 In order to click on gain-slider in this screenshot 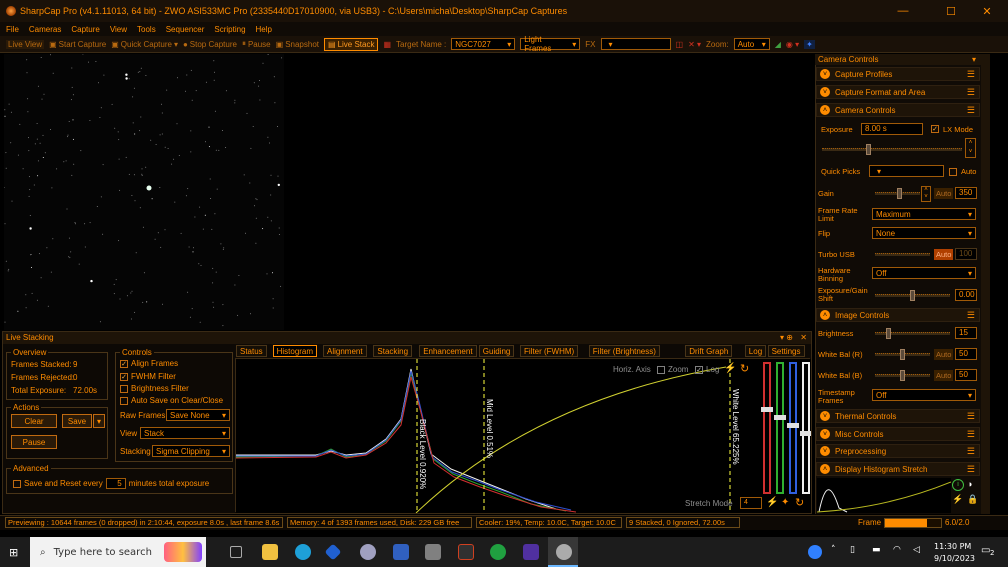, I will do `click(897, 193)`.